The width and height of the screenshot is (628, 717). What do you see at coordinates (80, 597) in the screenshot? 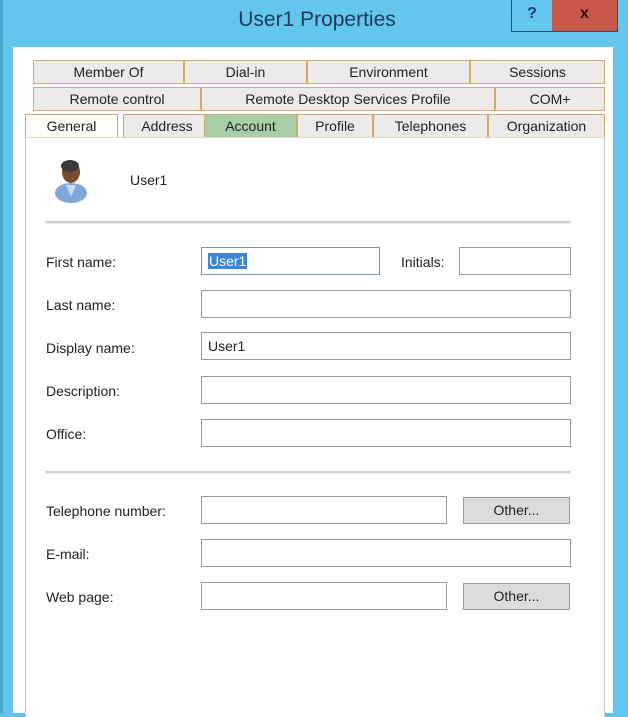
I see `web-page-label: Web page:` at bounding box center [80, 597].